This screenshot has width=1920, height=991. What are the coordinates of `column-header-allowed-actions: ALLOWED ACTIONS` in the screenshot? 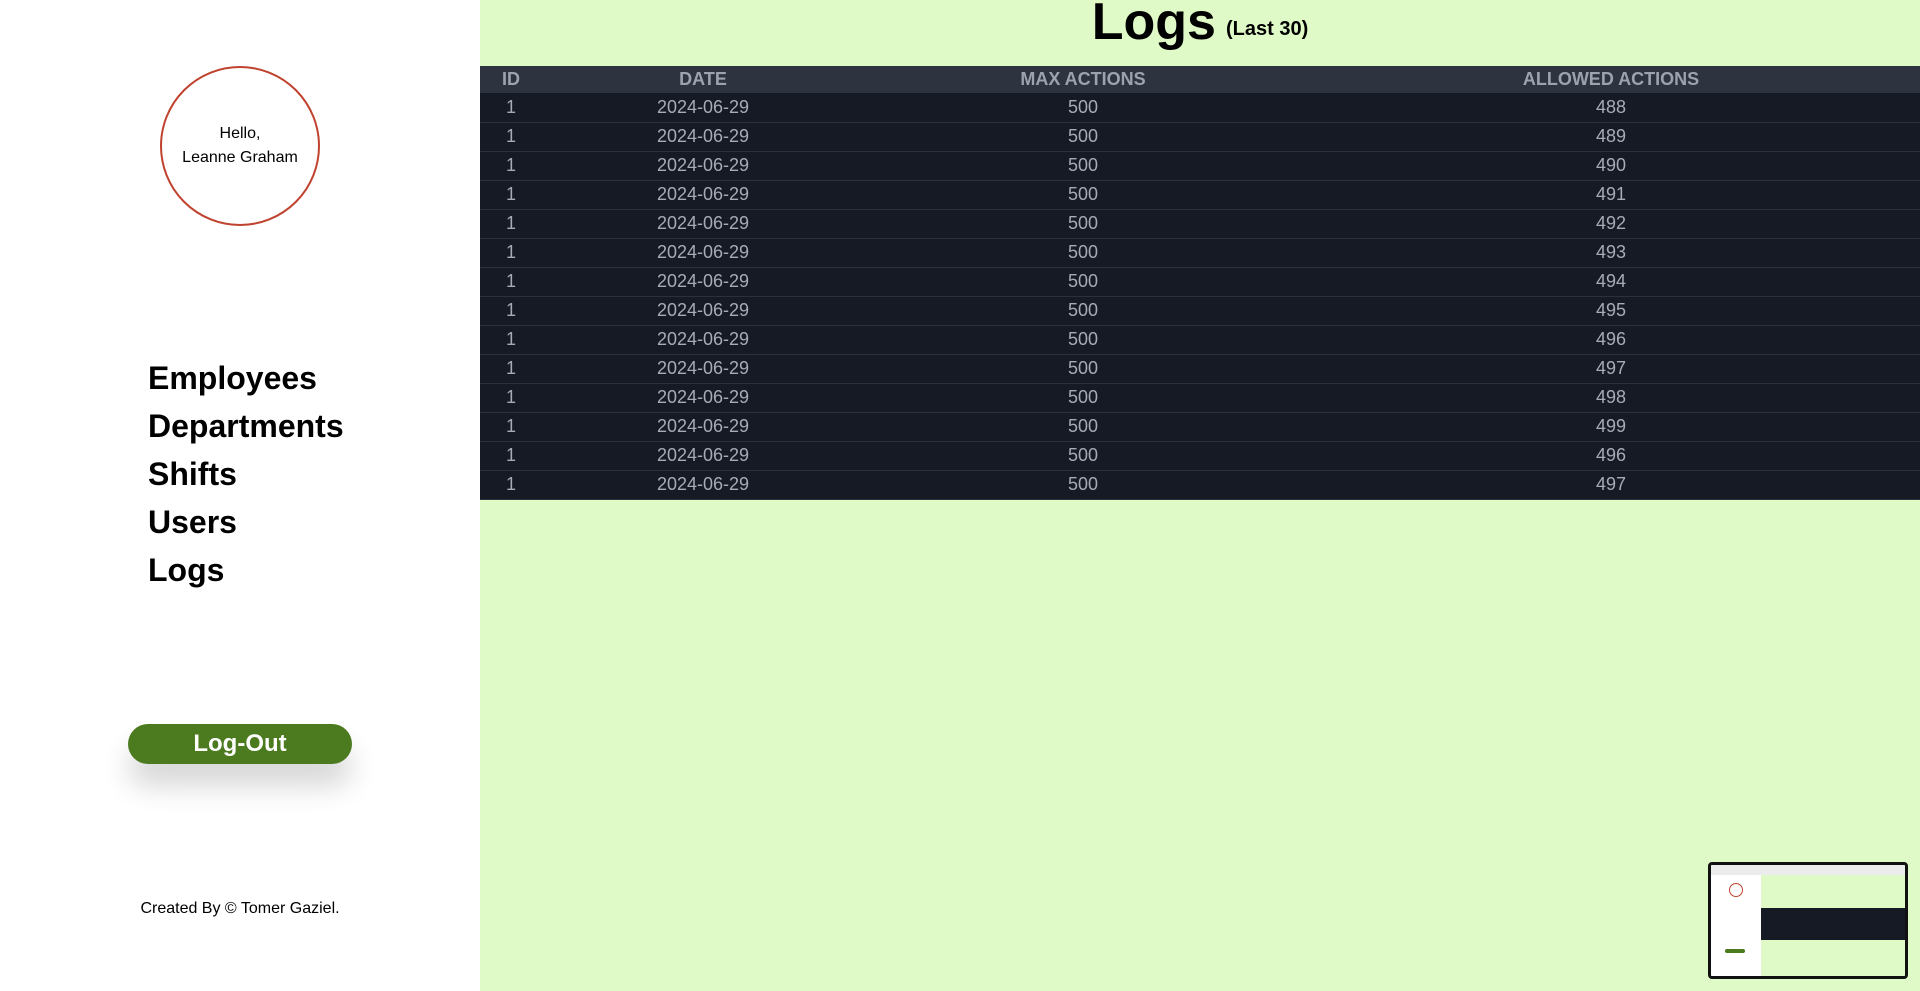 It's located at (1611, 79).